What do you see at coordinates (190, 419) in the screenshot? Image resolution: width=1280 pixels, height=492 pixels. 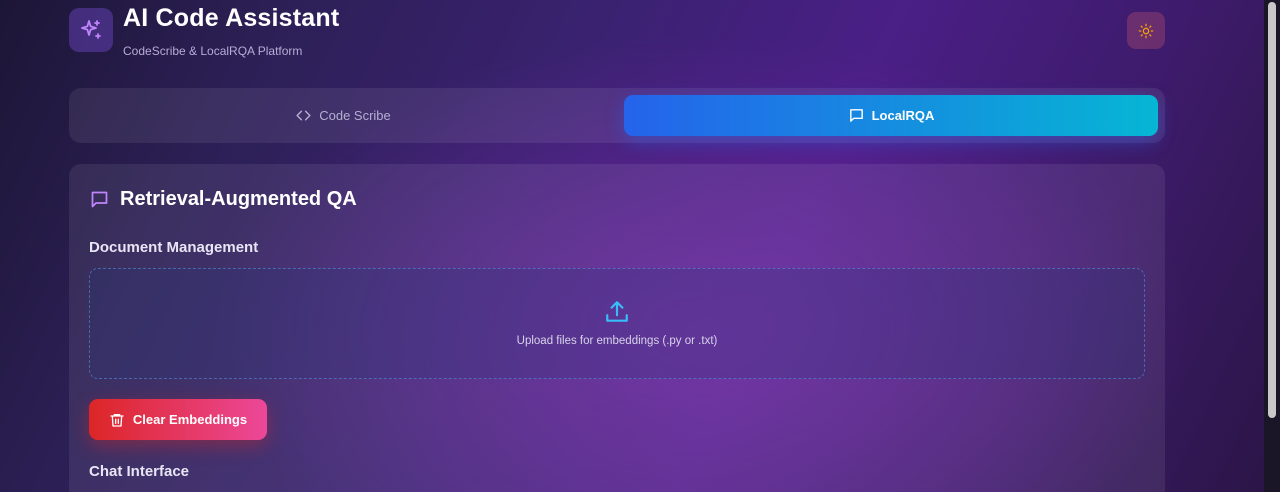 I see `clear-embeddings-label: Clear Embeddings` at bounding box center [190, 419].